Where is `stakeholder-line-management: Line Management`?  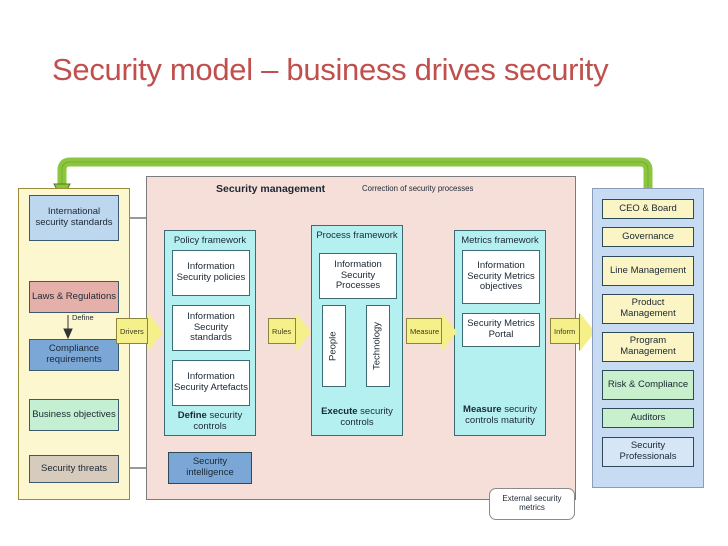 stakeholder-line-management: Line Management is located at coordinates (648, 271).